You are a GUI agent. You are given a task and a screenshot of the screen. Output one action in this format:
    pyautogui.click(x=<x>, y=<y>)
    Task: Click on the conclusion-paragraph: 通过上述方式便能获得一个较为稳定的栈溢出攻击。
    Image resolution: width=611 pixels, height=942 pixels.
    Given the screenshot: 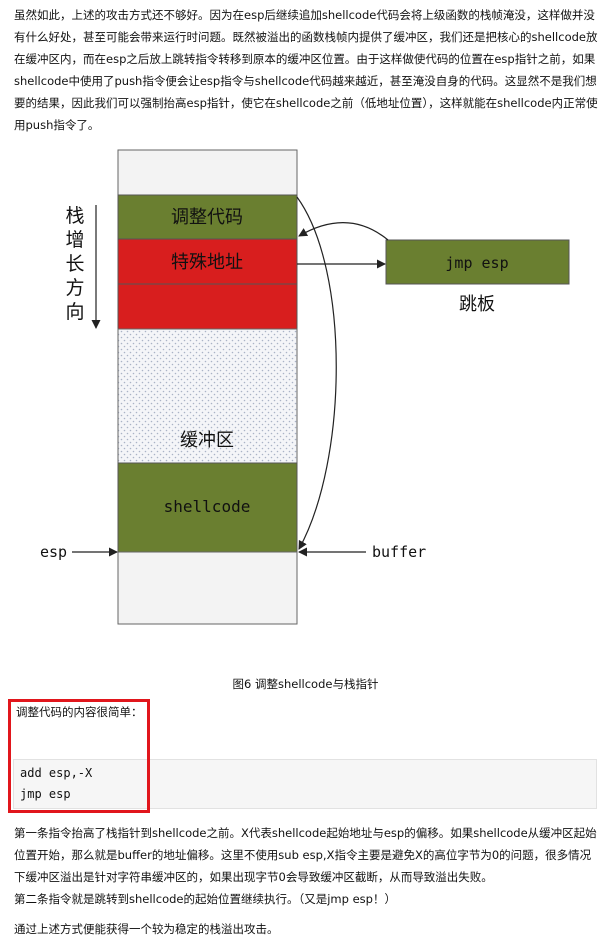 What is the action you would take?
    pyautogui.click(x=146, y=929)
    